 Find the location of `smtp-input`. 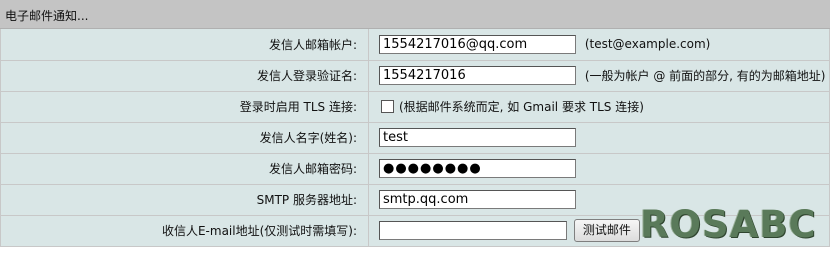

smtp-input is located at coordinates (477, 199).